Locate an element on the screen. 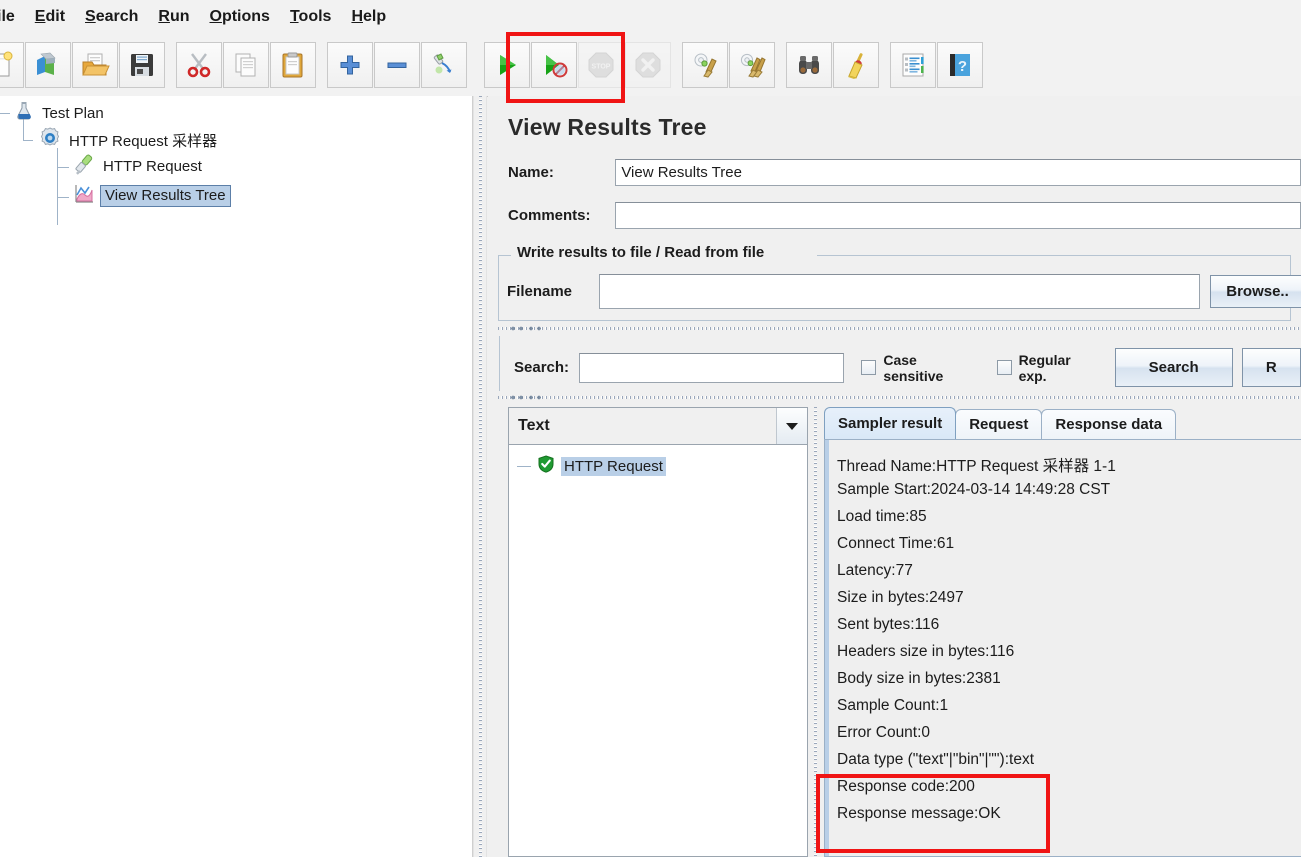 The height and width of the screenshot is (857, 1301). menu-edit: Edit is located at coordinates (50, 17).